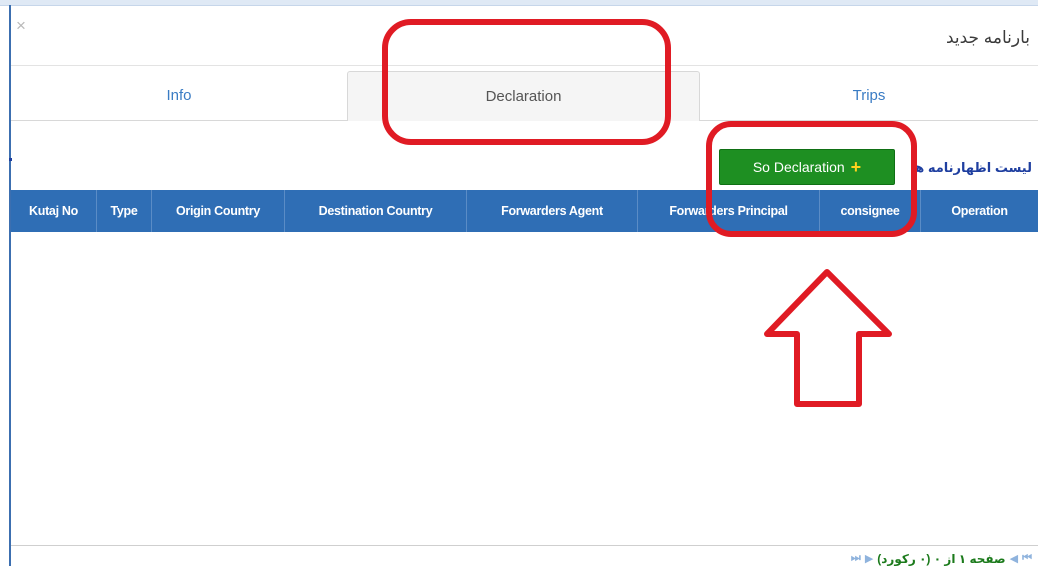 Image resolution: width=1038 pixels, height=566 pixels. Describe the element at coordinates (798, 167) in the screenshot. I see `add-declaration-label: So Declaration` at that location.